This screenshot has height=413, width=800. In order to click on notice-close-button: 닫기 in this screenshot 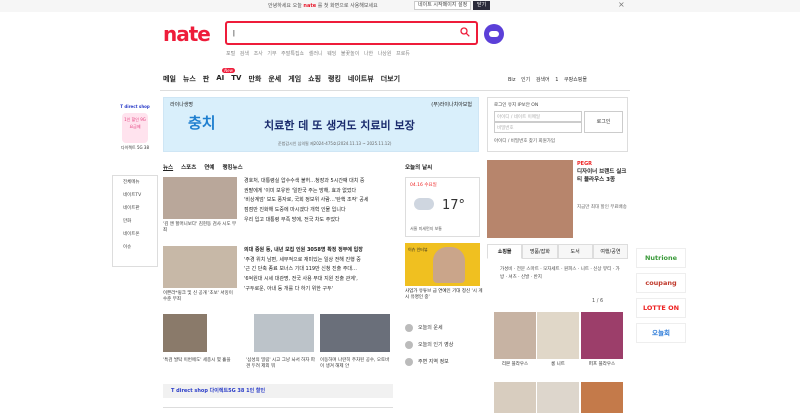, I will do `click(482, 5)`.